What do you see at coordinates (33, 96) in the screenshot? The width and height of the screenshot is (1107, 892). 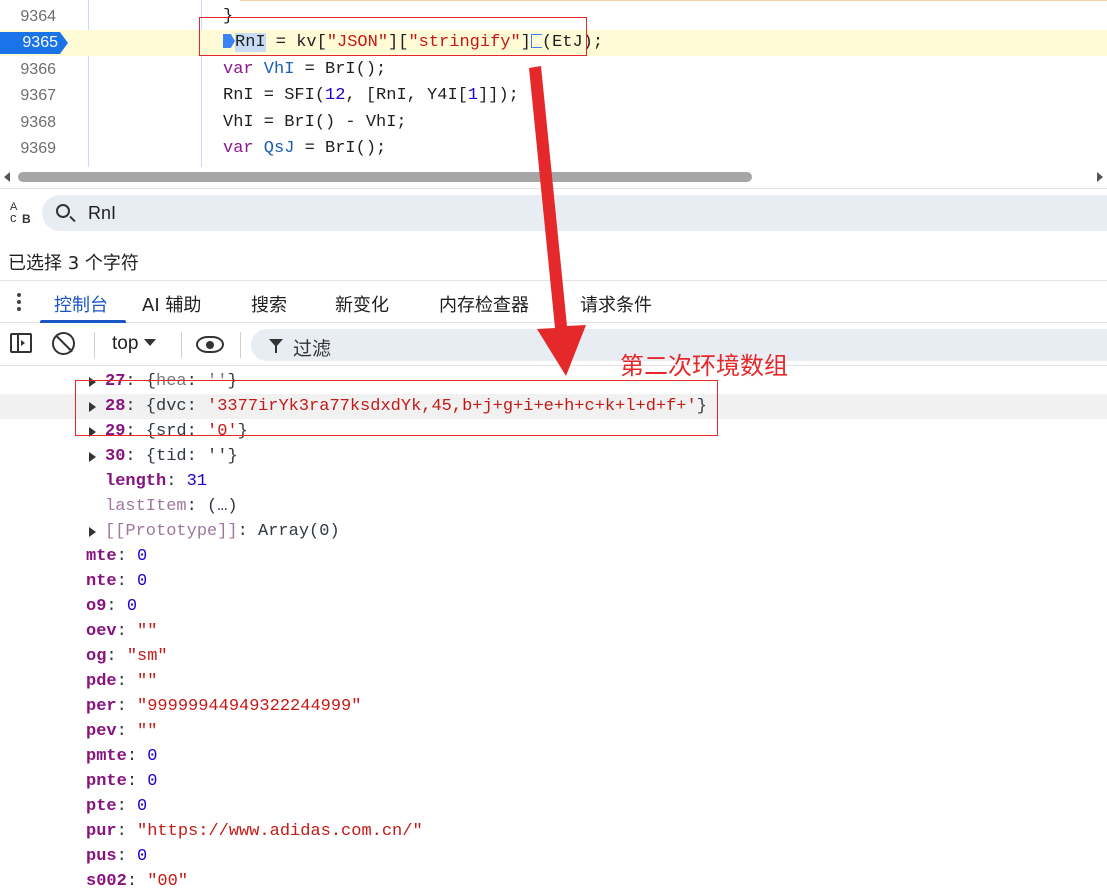 I see `line-number: 9367` at bounding box center [33, 96].